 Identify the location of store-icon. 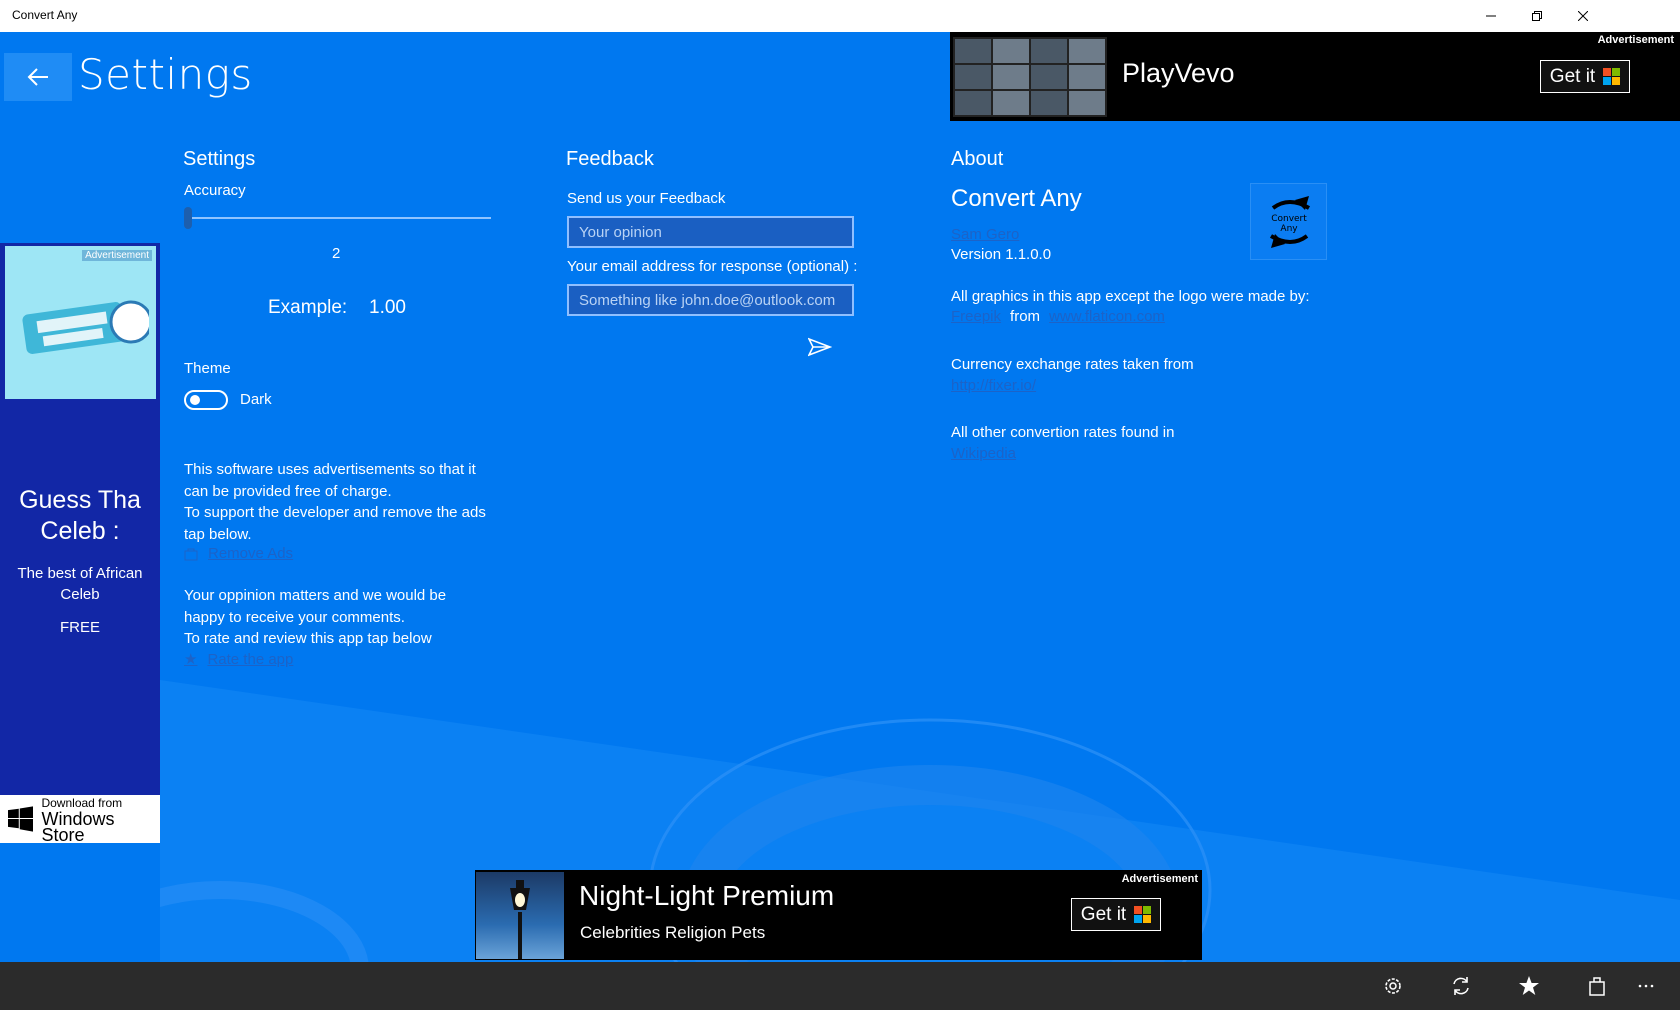
(1597, 986).